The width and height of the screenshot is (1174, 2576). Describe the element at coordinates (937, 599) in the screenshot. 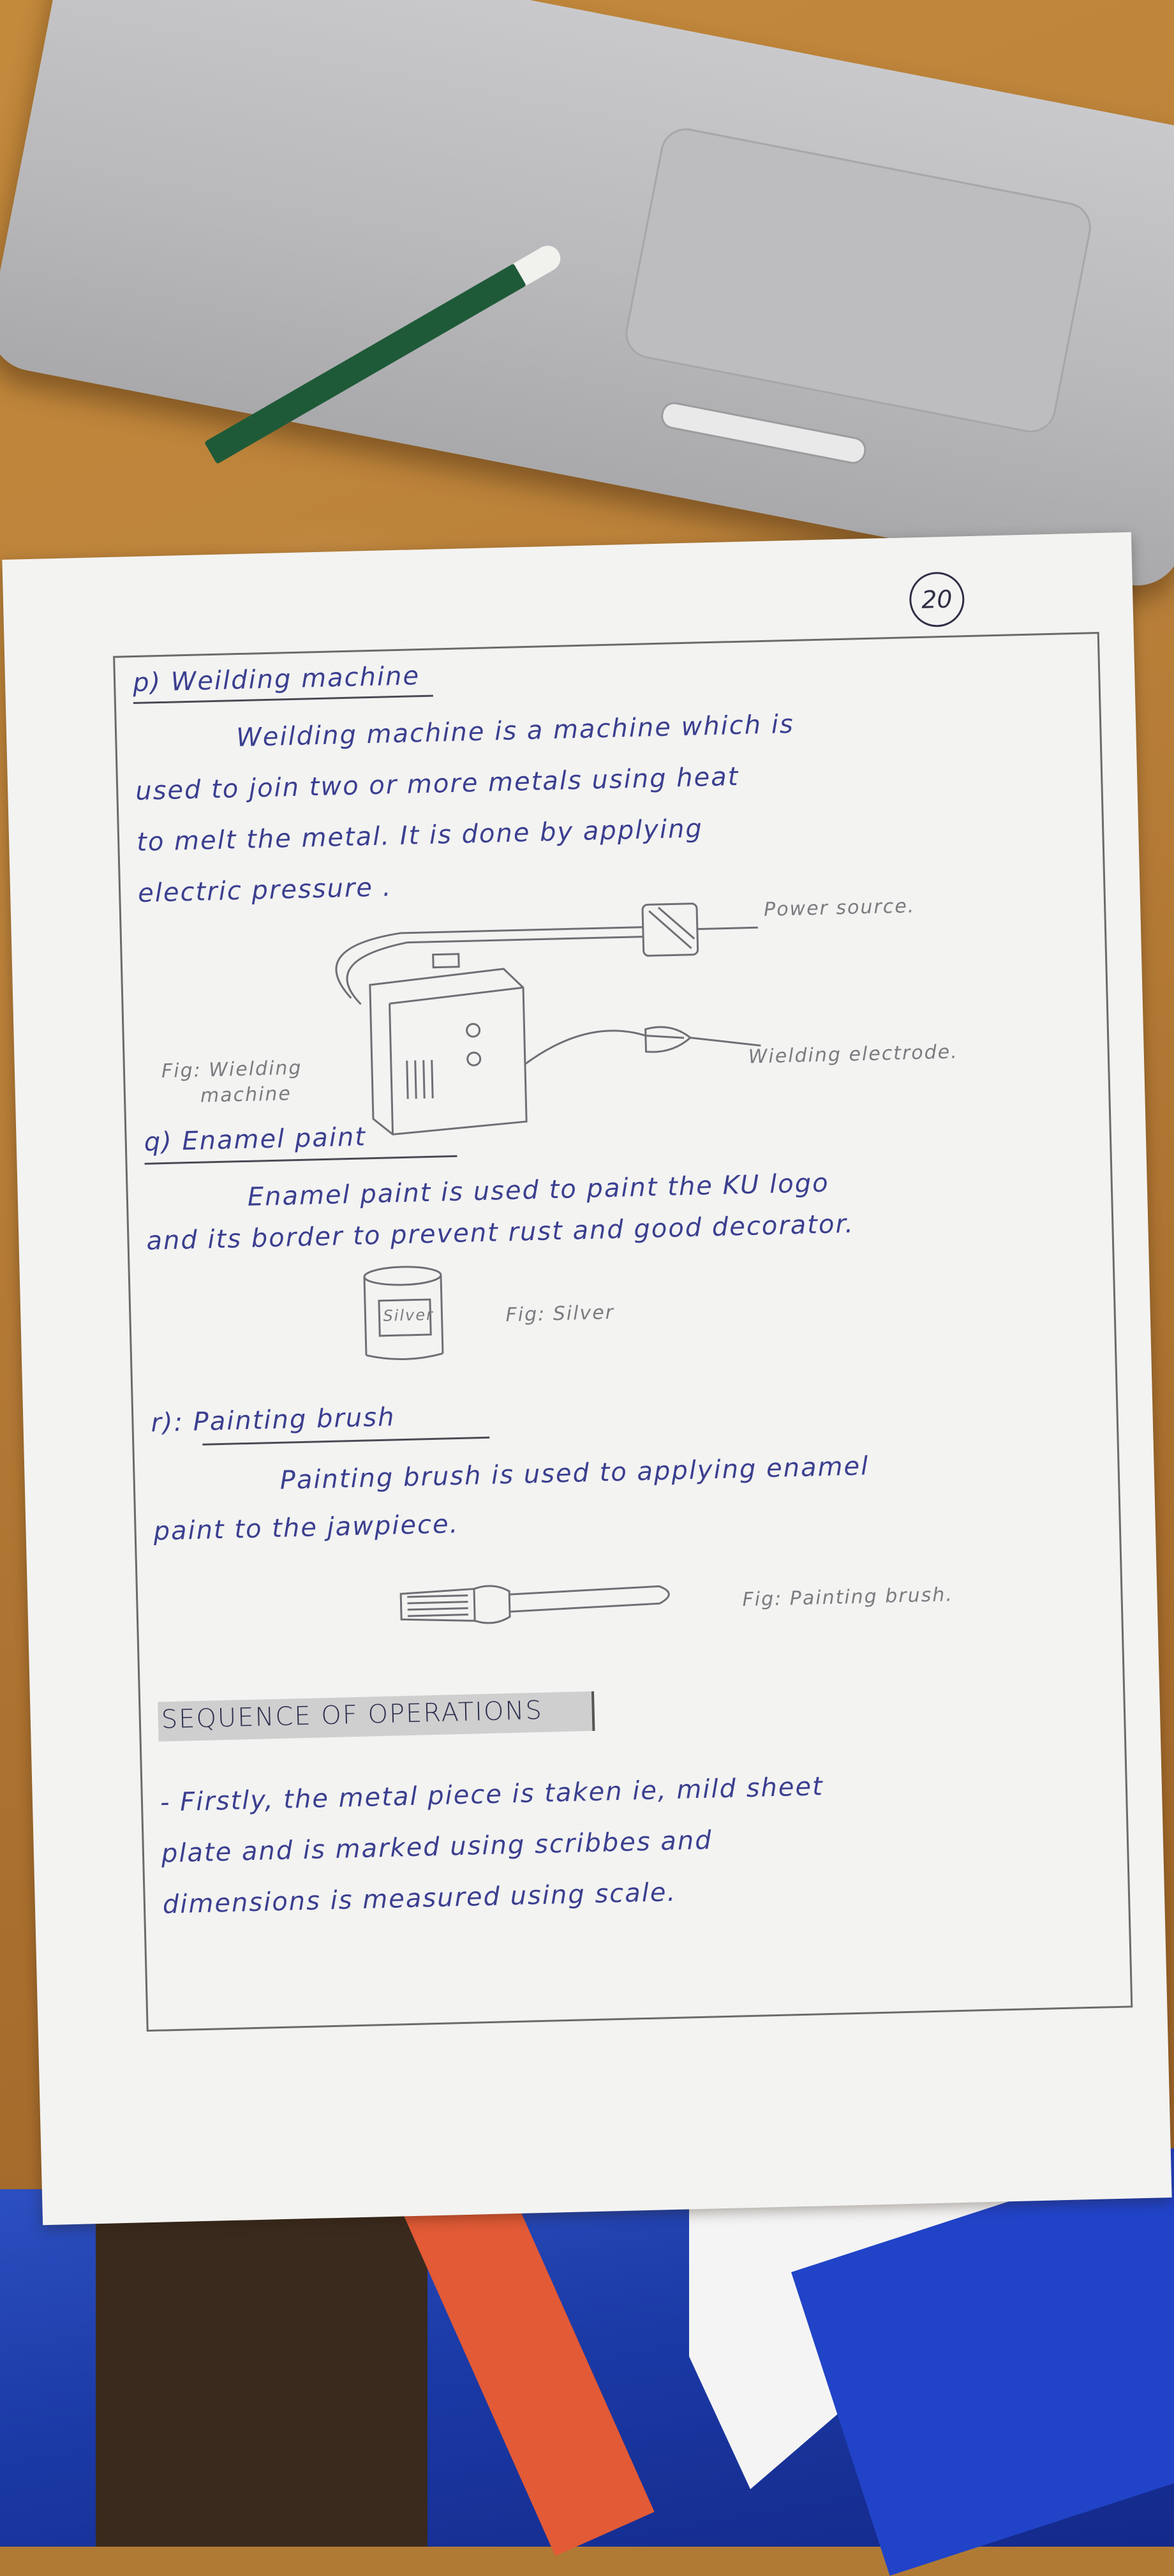

I see `page-number: 20` at that location.